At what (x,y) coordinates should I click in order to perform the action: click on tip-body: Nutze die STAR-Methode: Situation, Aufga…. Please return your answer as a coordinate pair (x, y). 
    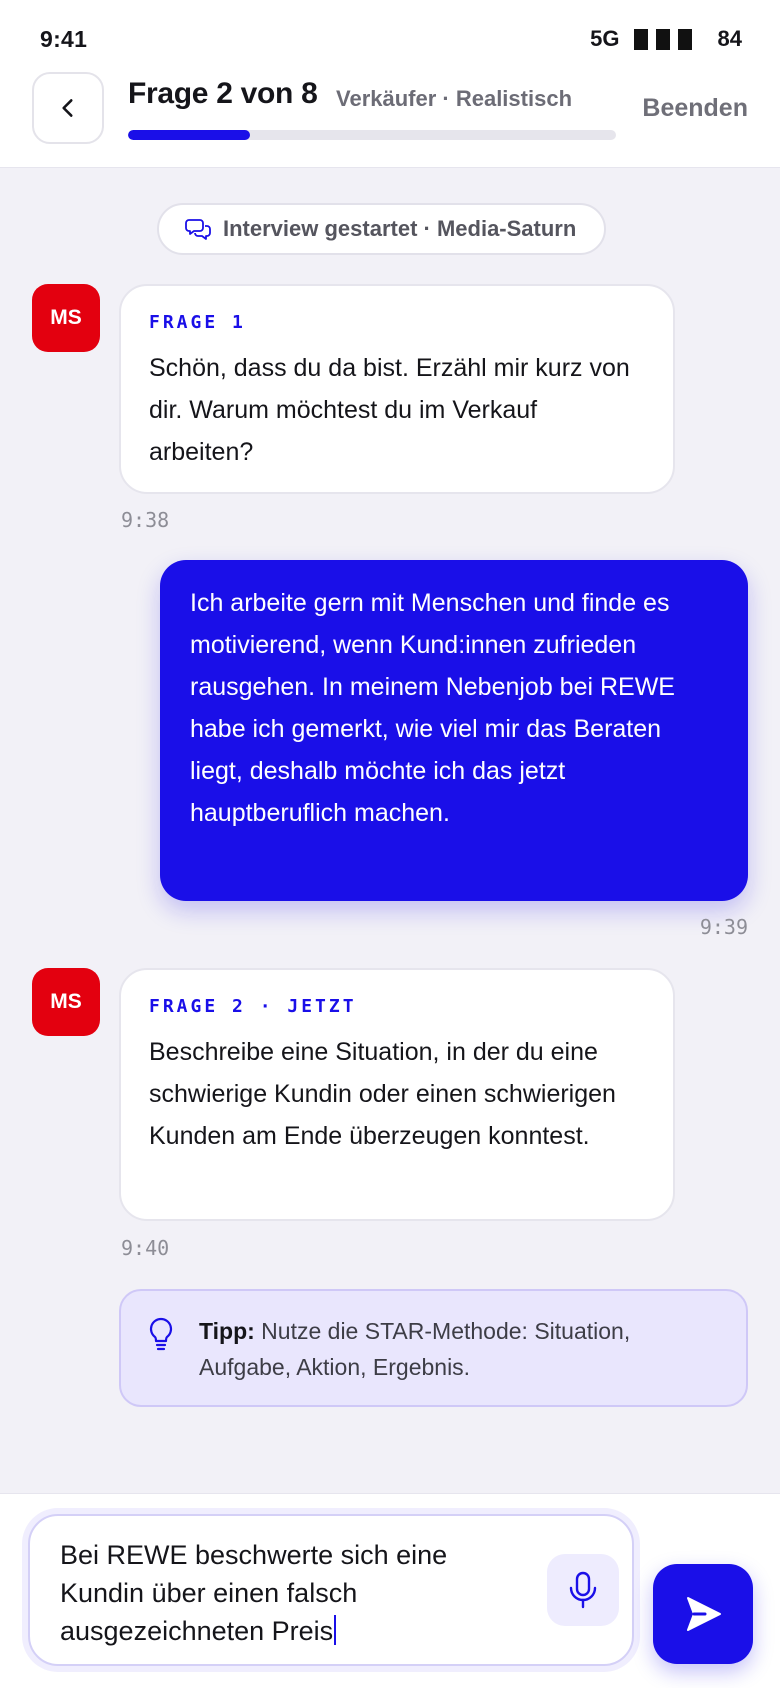
    Looking at the image, I should click on (415, 1349).